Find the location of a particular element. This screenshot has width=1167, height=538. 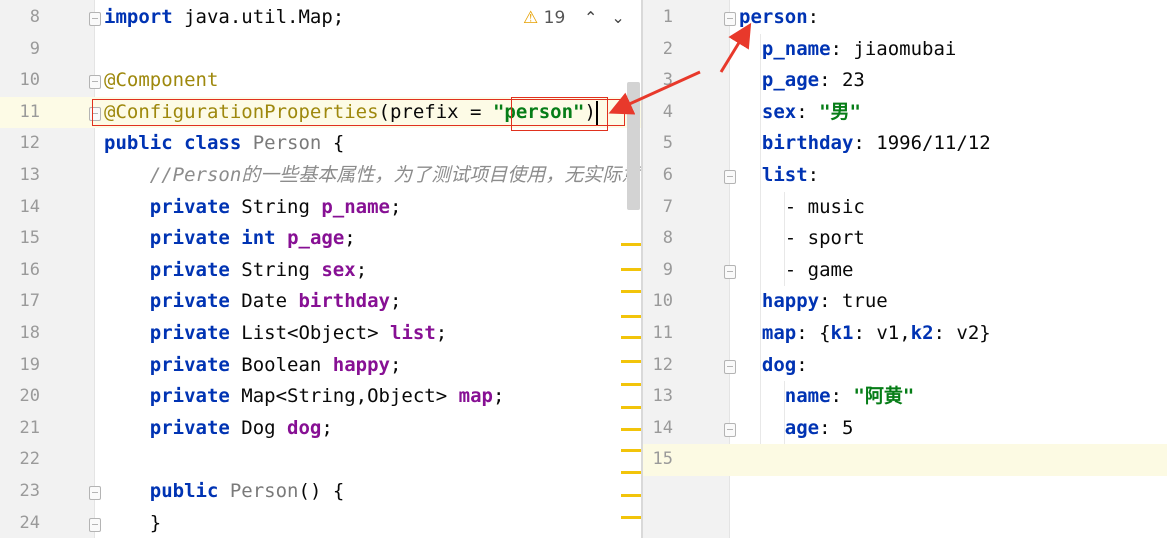

yaml-line: 13 name: "阿黄" is located at coordinates (905, 397).